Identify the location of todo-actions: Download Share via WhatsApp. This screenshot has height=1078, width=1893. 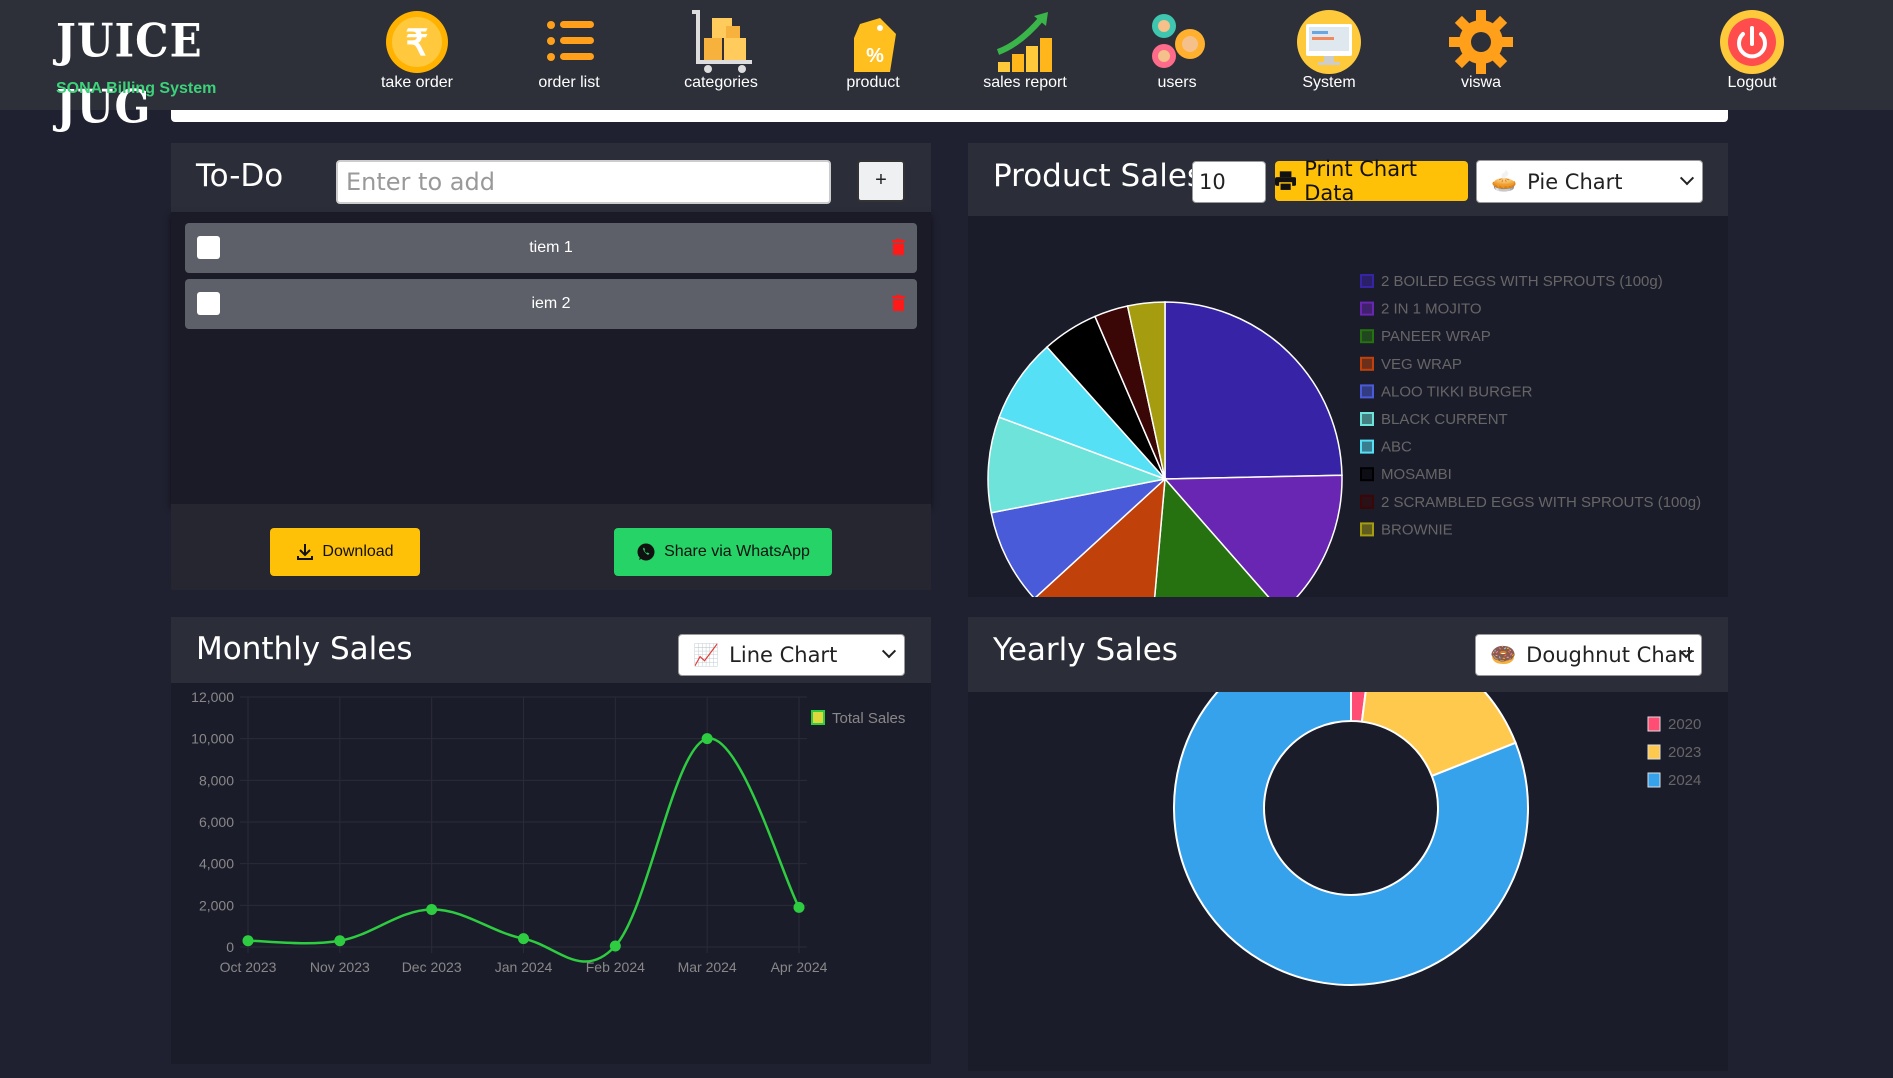
(551, 547).